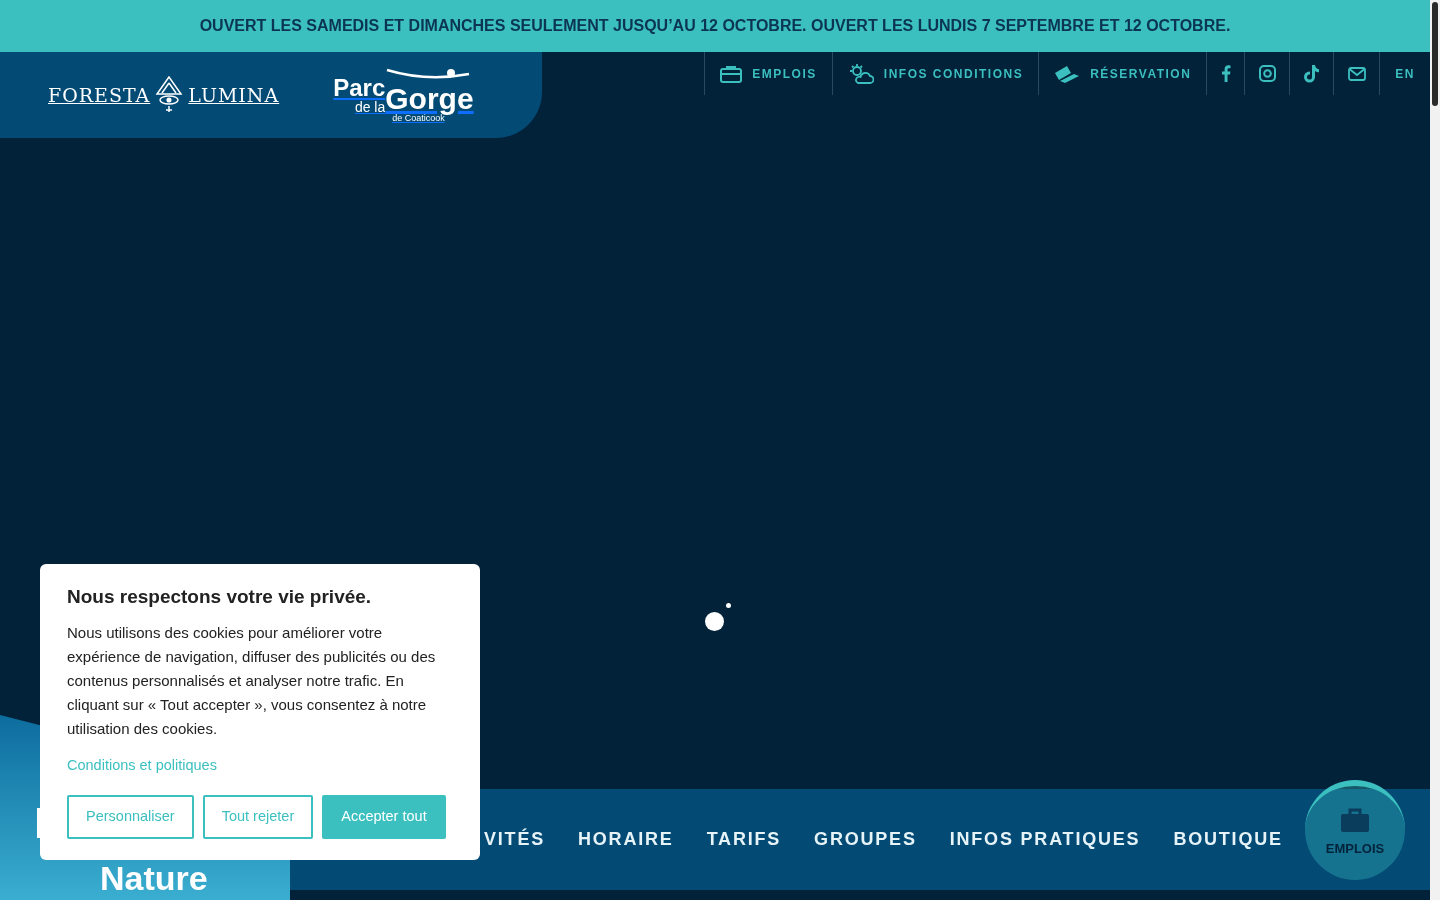 This screenshot has width=1440, height=900. I want to click on scrollbar-thumb, so click(1435, 54).